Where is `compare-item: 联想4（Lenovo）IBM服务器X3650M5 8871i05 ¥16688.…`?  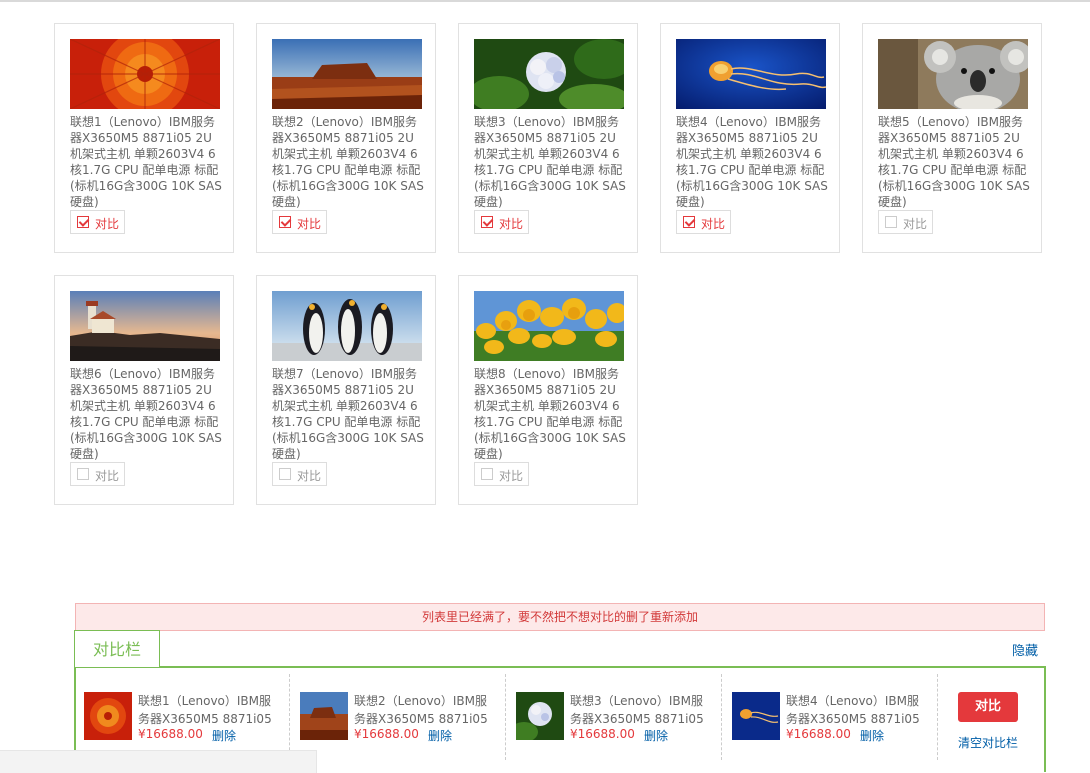
compare-item: 联想4（Lenovo）IBM服务器X3650M5 8871i05 ¥16688.… is located at coordinates (832, 719).